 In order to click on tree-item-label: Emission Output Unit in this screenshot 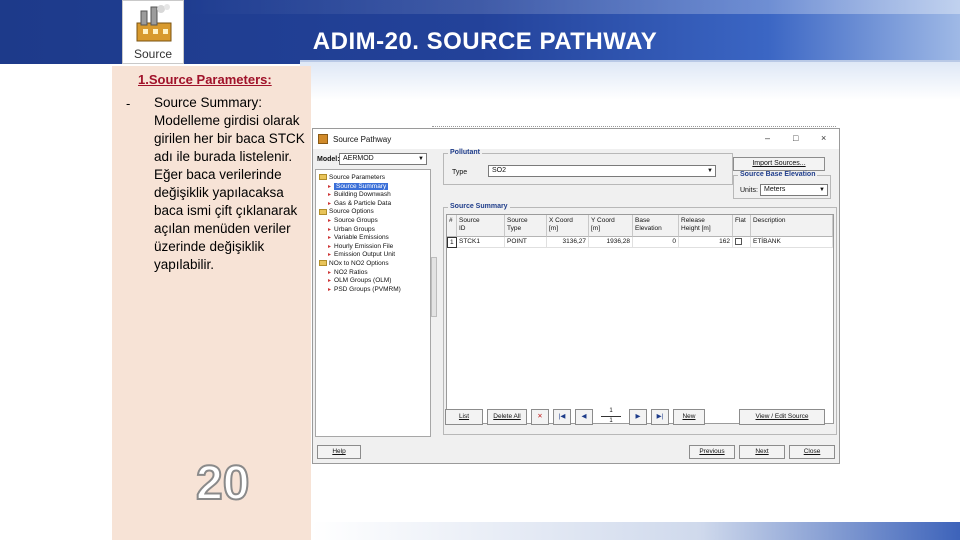, I will do `click(365, 255)`.